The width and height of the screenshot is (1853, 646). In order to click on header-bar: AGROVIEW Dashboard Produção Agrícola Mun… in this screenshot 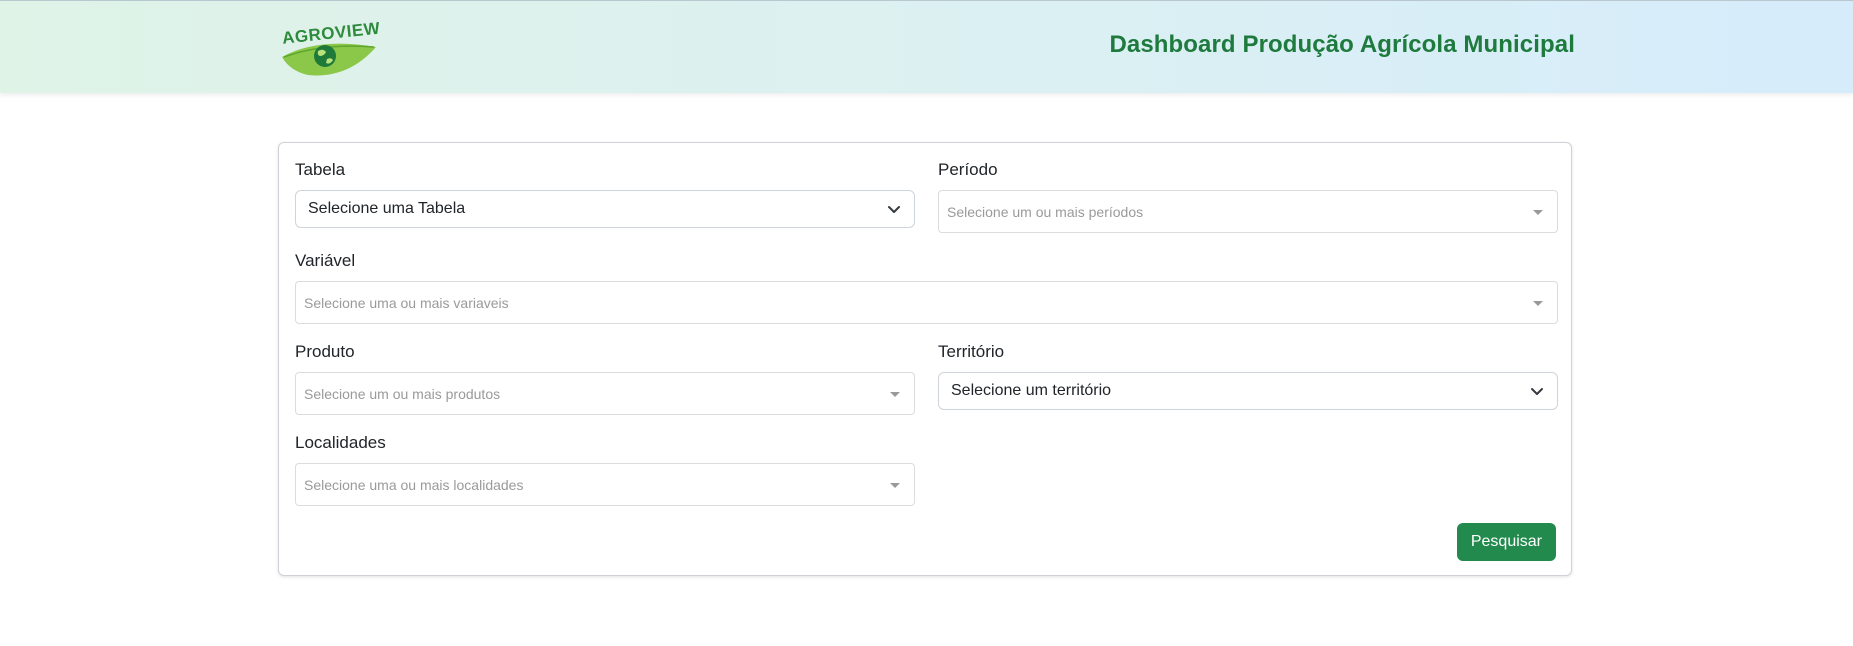, I will do `click(926, 46)`.